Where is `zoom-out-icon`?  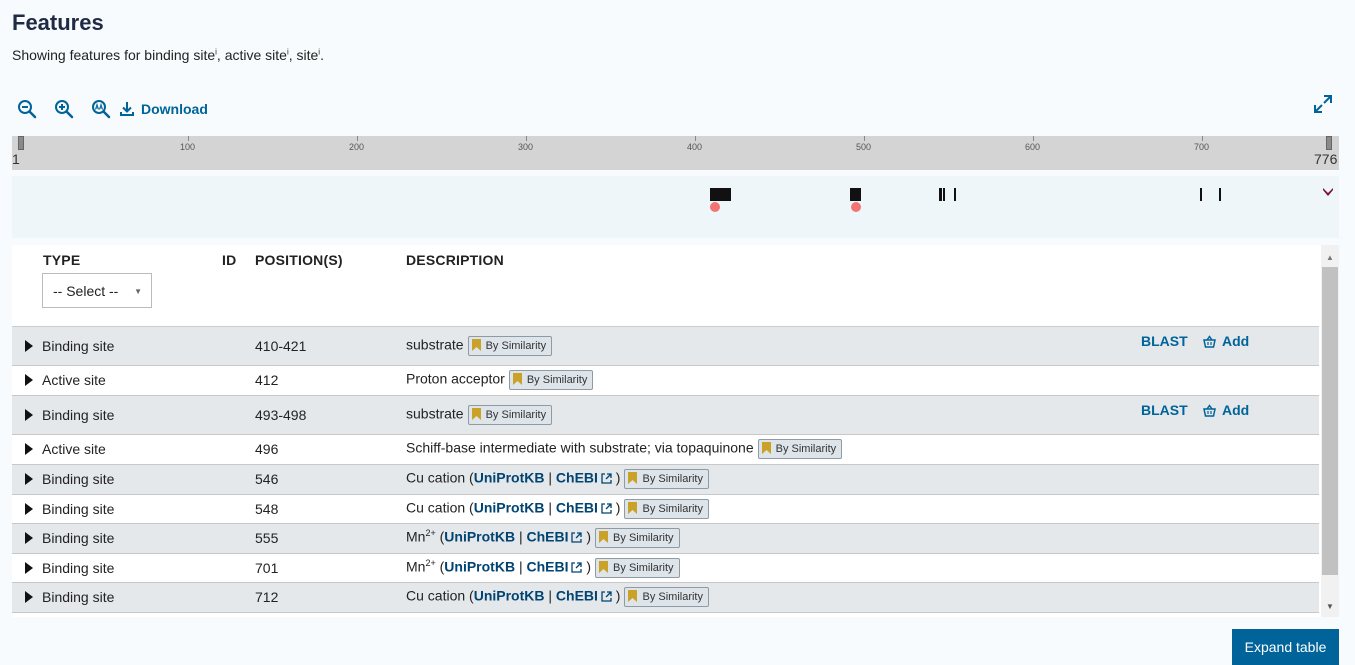 zoom-out-icon is located at coordinates (27, 109).